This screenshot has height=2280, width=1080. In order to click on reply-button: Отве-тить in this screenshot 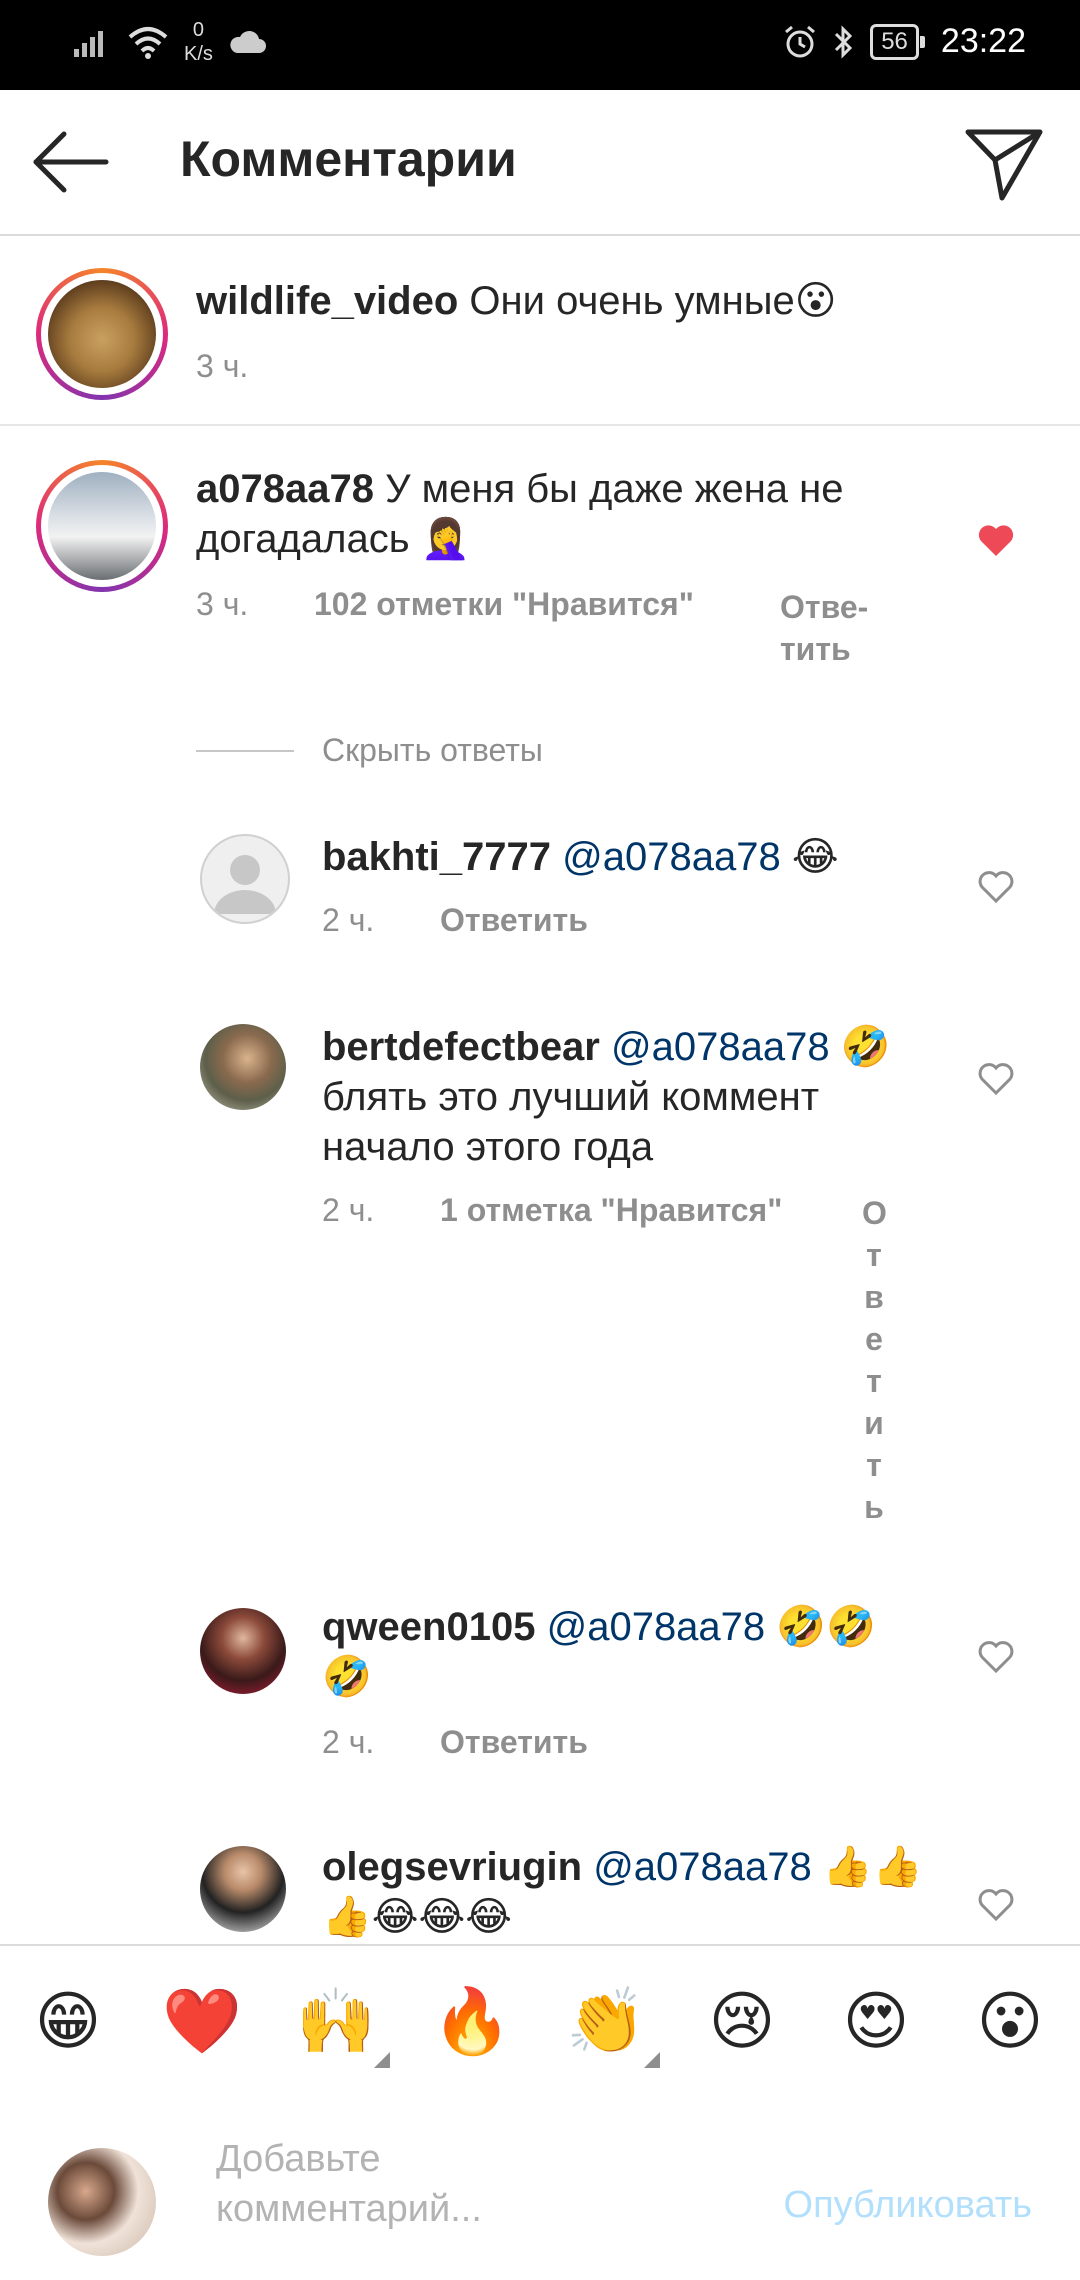, I will do `click(830, 628)`.